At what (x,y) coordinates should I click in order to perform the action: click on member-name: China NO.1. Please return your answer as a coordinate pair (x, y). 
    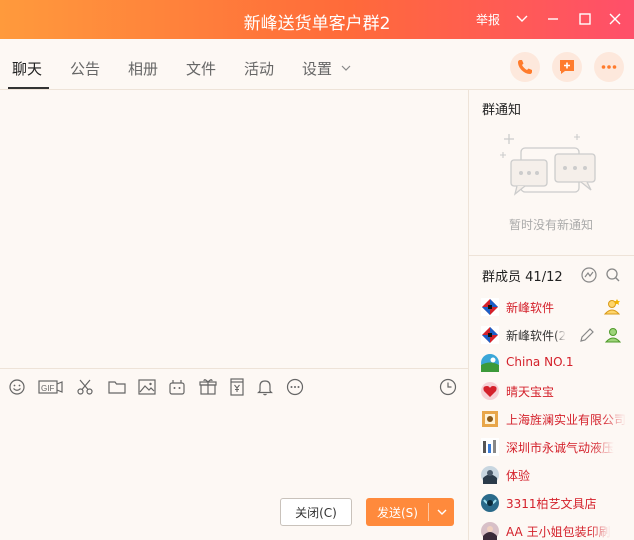
    Looking at the image, I should click on (540, 362).